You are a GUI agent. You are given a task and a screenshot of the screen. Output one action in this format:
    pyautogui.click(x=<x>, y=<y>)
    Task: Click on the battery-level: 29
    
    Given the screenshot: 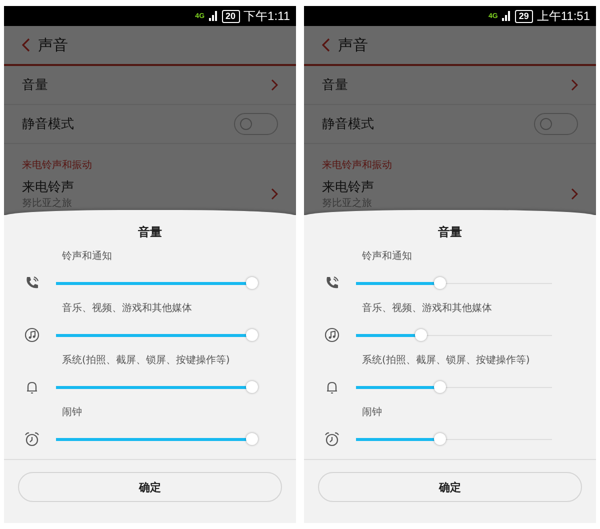 What is the action you would take?
    pyautogui.click(x=523, y=16)
    